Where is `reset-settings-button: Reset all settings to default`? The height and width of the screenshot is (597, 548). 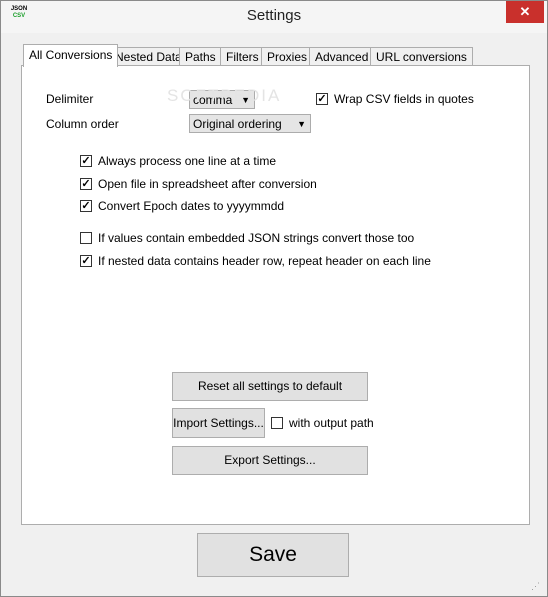
reset-settings-button: Reset all settings to default is located at coordinates (270, 386).